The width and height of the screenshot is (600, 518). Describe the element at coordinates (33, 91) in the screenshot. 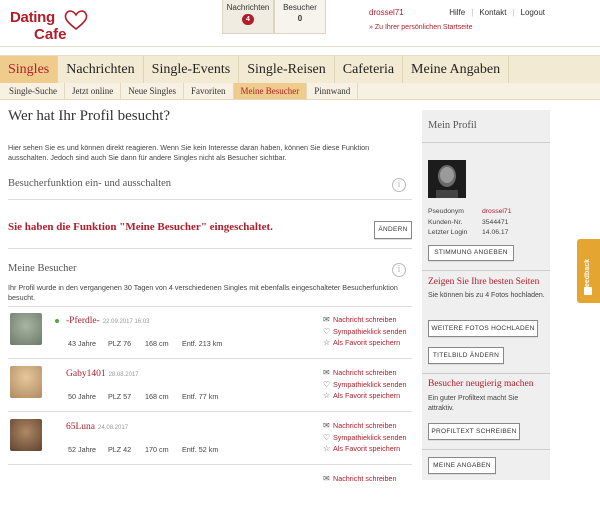

I see `subnav-single-suche: Single-Suche` at that location.